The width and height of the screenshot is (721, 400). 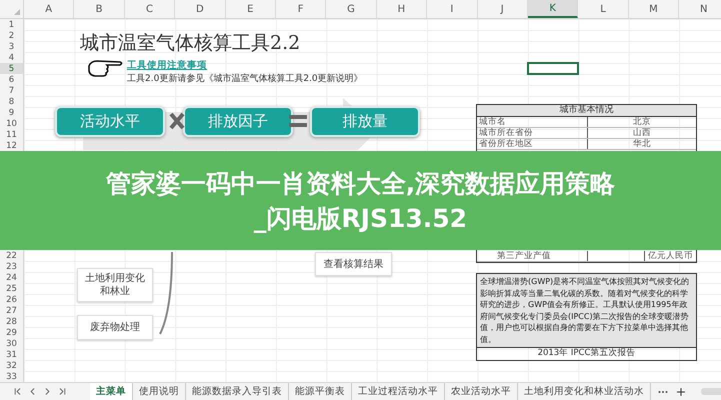 I want to click on table-title: 城市基本情况, so click(x=586, y=111).